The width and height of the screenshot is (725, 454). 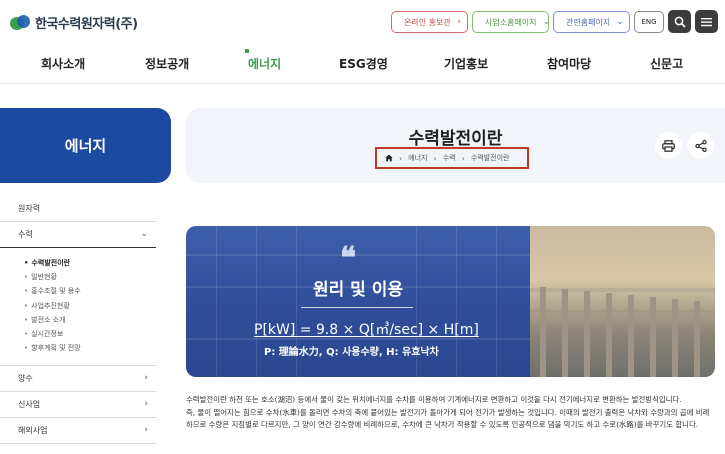 I want to click on logo-mark-icon, so click(x=20, y=22).